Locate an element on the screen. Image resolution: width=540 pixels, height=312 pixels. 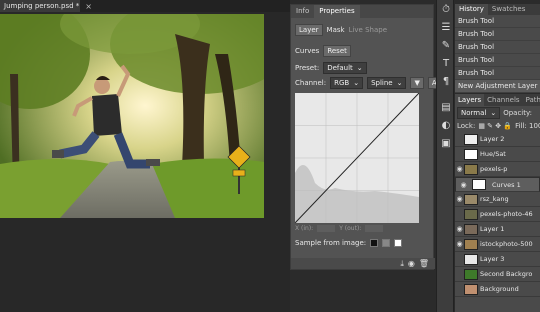
channel-select: RGB ⌄ is located at coordinates (347, 83).